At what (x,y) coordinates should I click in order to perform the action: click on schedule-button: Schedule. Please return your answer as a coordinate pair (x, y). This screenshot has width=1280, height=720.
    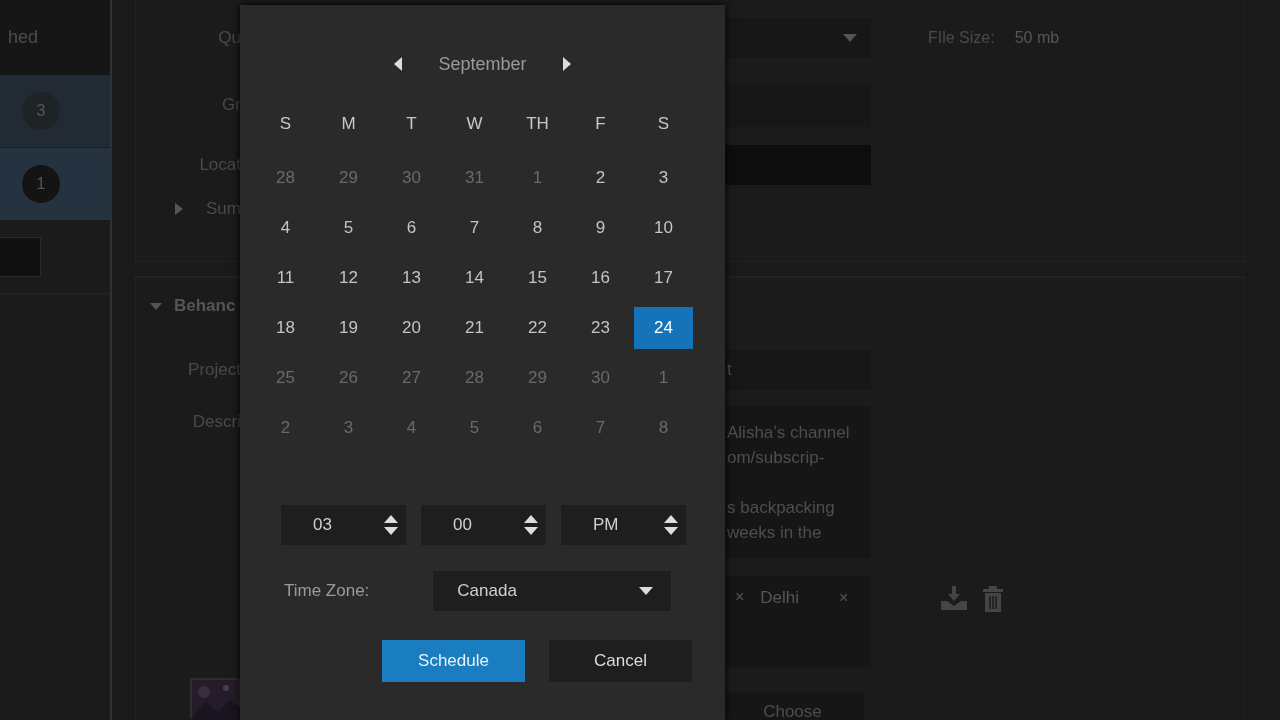
    Looking at the image, I should click on (453, 661).